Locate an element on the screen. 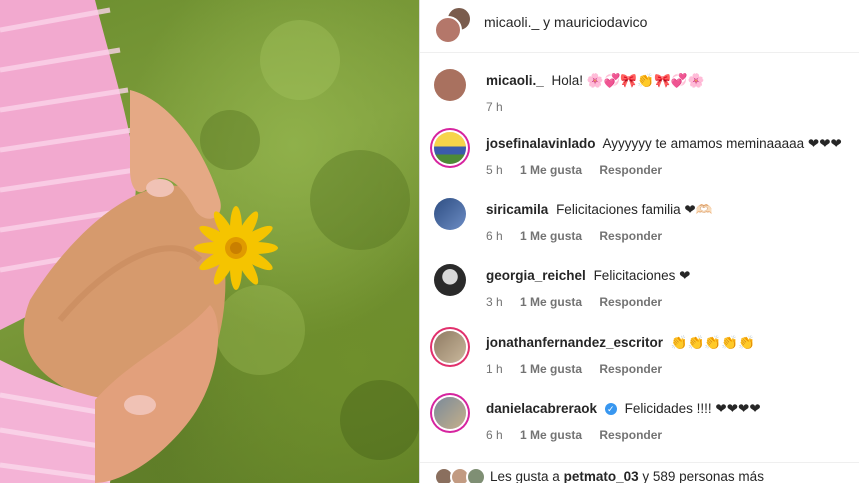 This screenshot has height=483, width=859. comment-username: siricamila is located at coordinates (517, 209).